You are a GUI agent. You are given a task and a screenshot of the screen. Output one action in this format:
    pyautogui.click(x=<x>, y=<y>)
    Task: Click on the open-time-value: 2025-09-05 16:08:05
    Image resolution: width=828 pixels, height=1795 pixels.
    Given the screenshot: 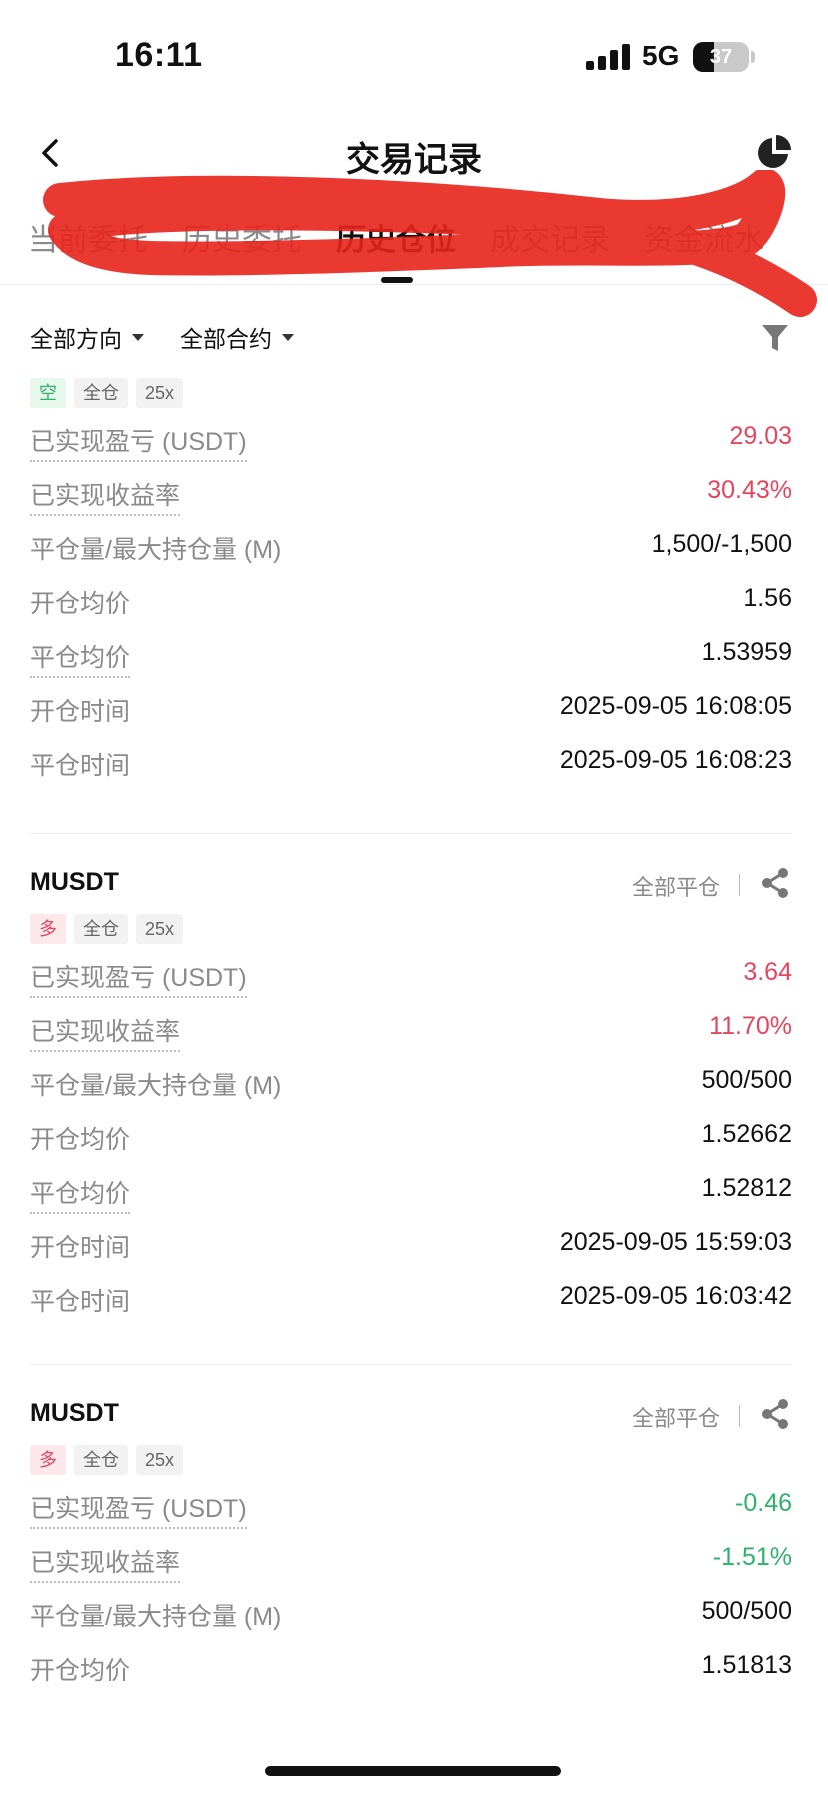 What is the action you would take?
    pyautogui.click(x=675, y=706)
    